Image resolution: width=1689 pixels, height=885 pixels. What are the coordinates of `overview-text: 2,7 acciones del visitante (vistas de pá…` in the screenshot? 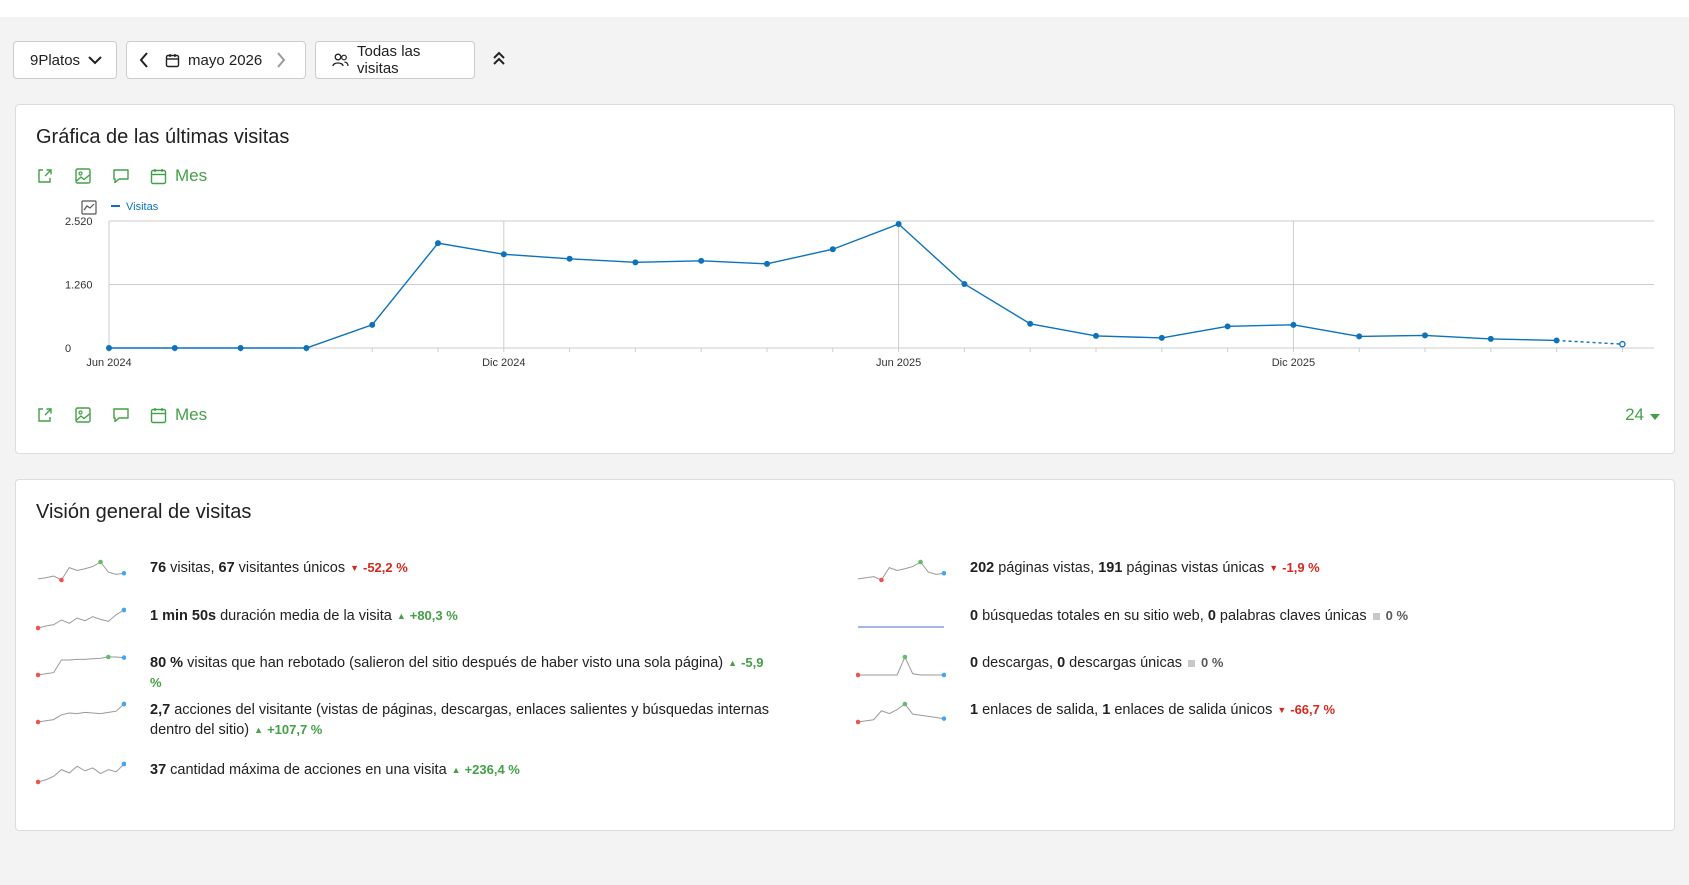 It's located at (463, 720).